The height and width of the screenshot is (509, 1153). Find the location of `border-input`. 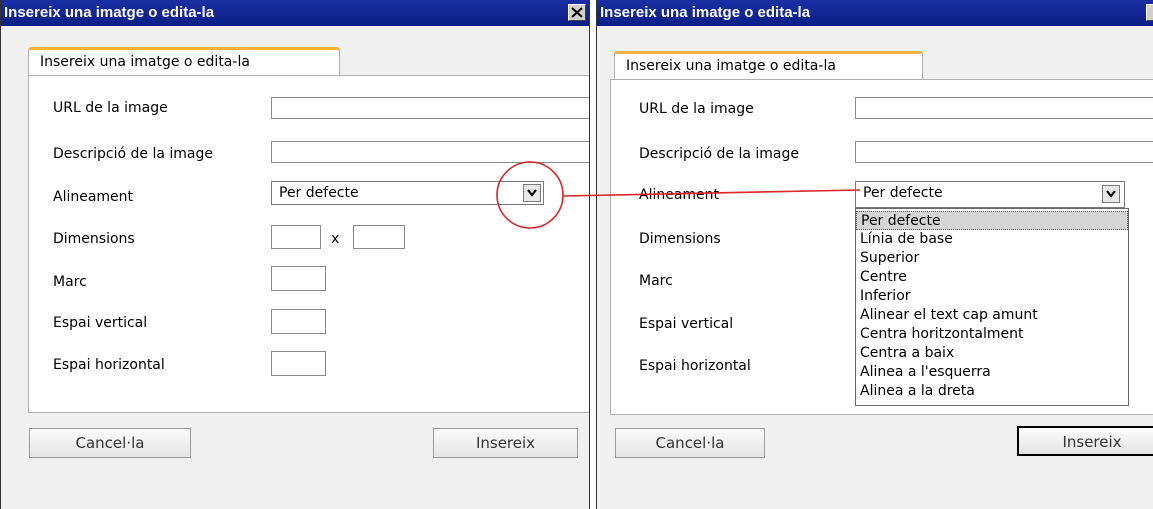

border-input is located at coordinates (298, 278).